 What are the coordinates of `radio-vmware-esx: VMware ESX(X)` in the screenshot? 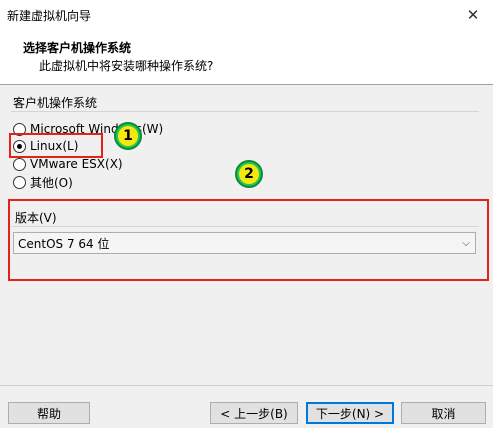 It's located at (68, 164).